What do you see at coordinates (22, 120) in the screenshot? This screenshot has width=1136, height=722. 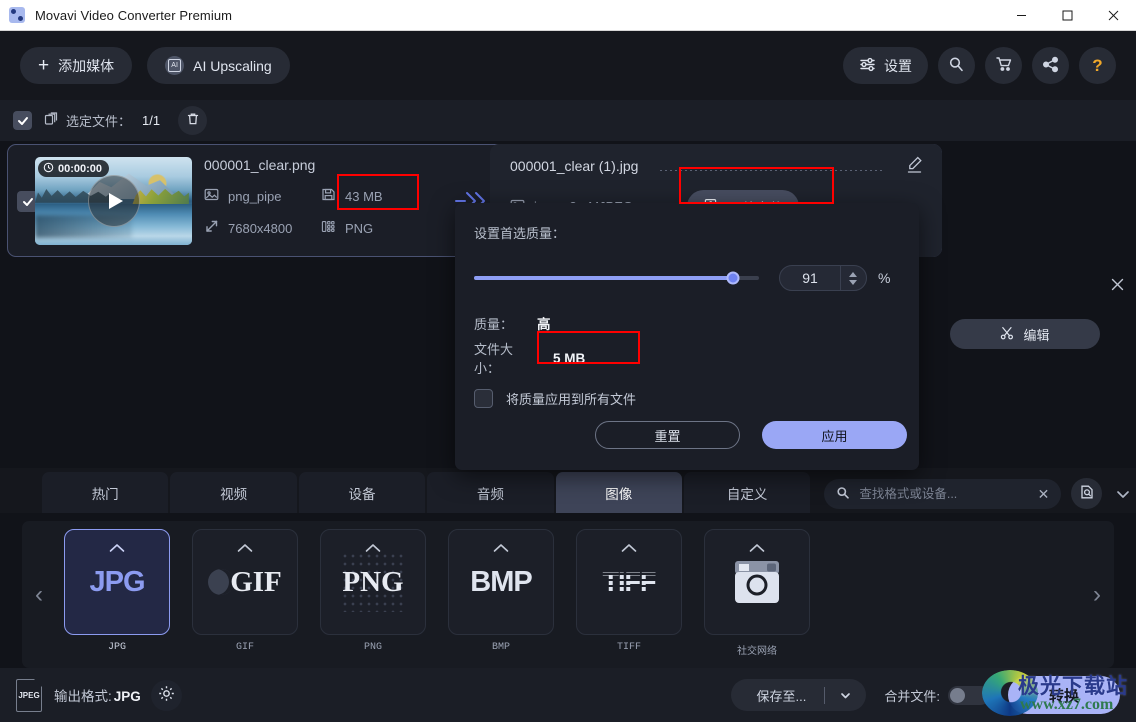 I see `select-all-checkbox` at bounding box center [22, 120].